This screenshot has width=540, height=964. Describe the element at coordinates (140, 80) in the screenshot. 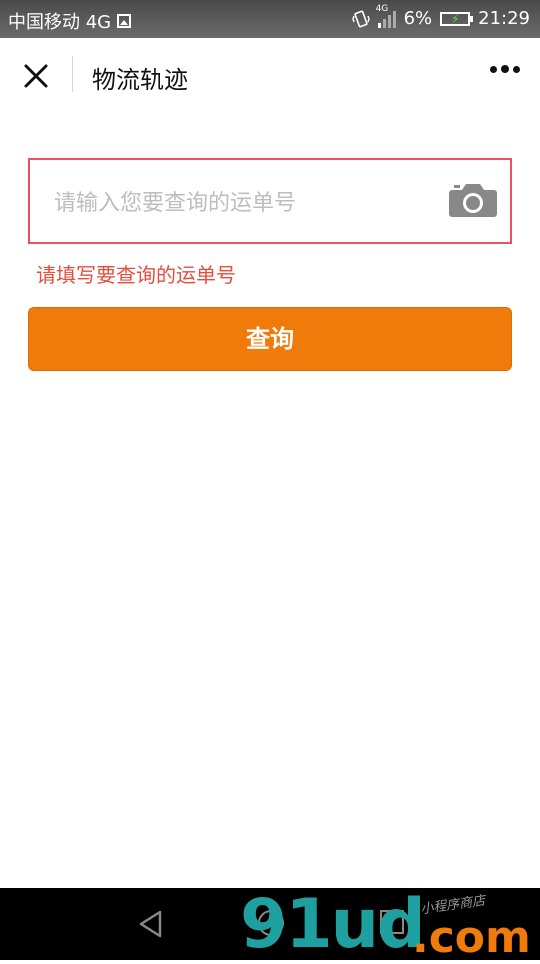

I see `page-title: 物流轨迹` at that location.